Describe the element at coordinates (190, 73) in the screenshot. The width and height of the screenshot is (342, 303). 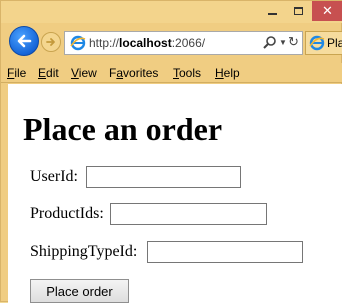
I see `menu-tools-label: ools` at that location.